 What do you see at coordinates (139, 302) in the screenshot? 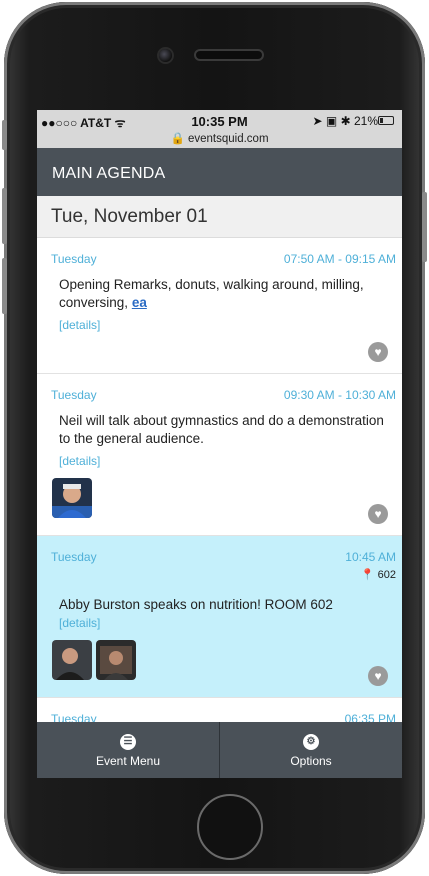
I see `session-link: ea` at bounding box center [139, 302].